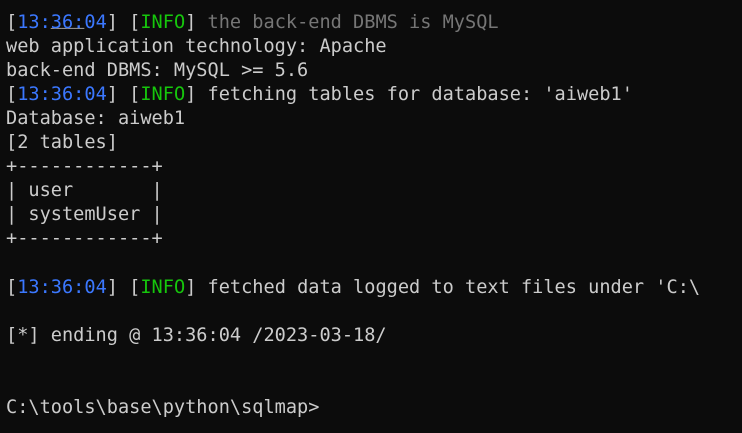 The image size is (742, 433). I want to click on prompt-path: C:\tools\base\python\sqlmap>, so click(163, 407).